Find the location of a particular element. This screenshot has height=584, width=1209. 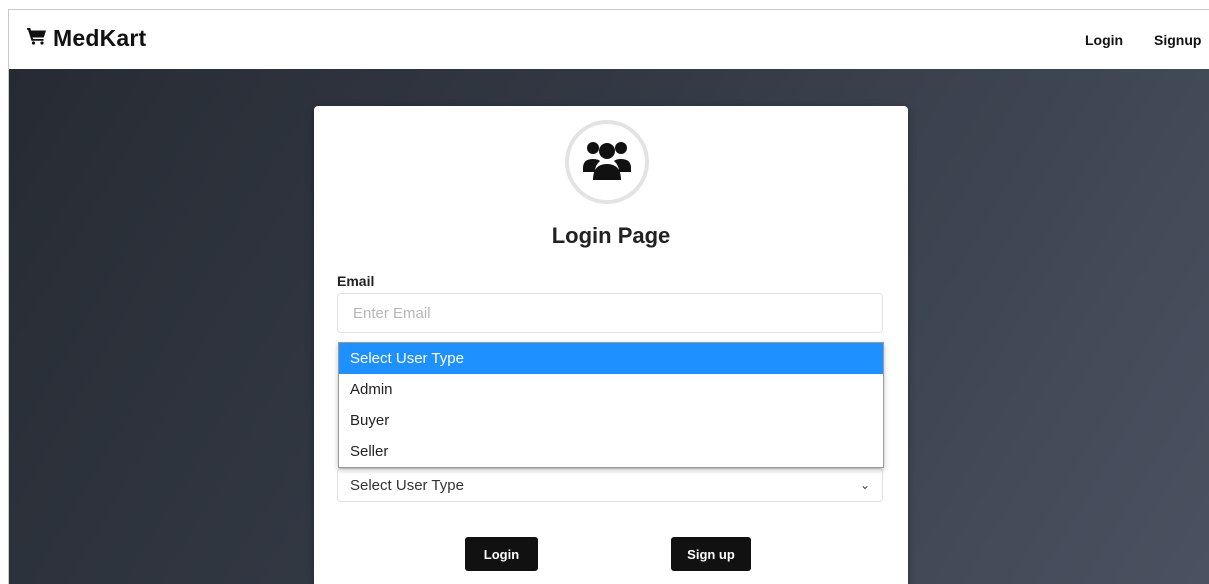

brand: MedKart is located at coordinates (86, 38).